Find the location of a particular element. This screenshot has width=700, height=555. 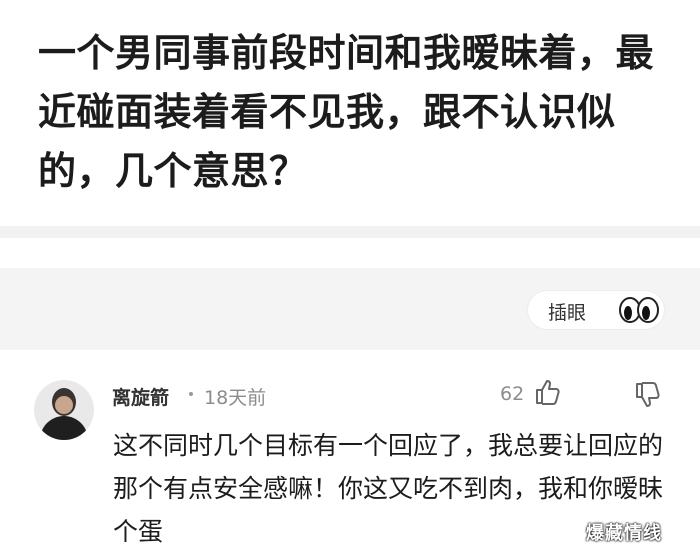

avatar-body is located at coordinates (64, 428).